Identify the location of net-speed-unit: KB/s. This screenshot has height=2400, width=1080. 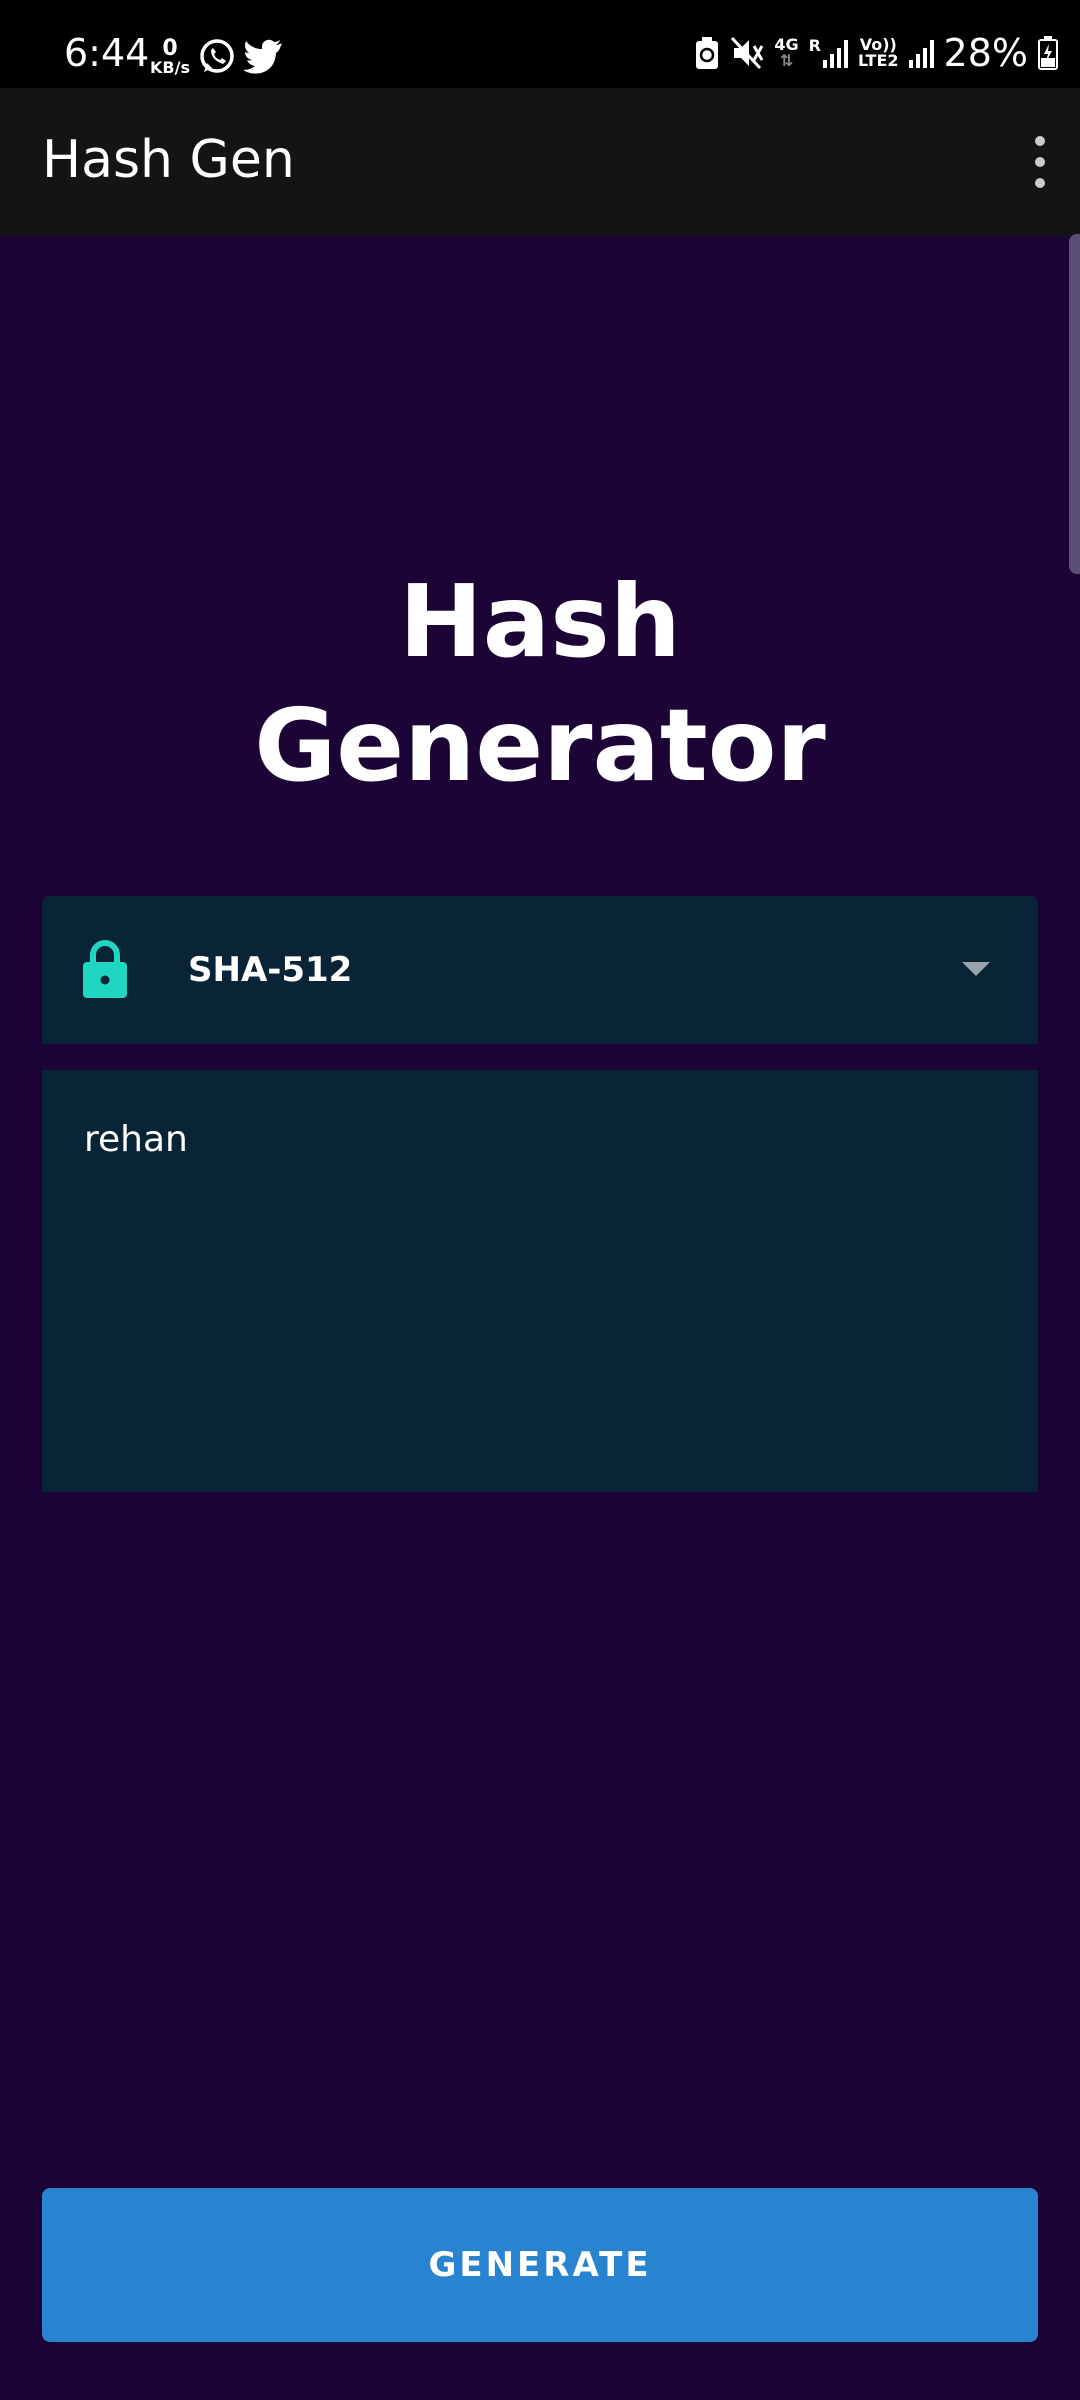
(170, 67).